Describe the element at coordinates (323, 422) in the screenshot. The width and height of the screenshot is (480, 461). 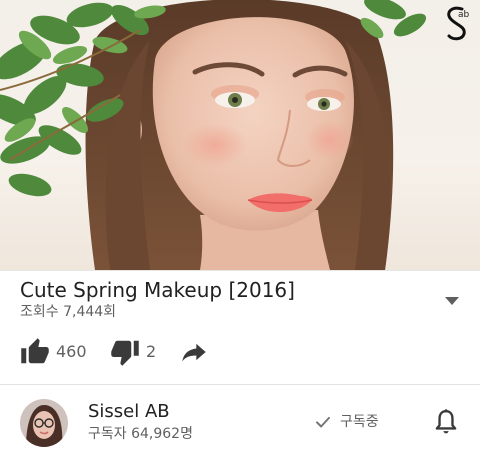
I see `checkmark-icon` at that location.